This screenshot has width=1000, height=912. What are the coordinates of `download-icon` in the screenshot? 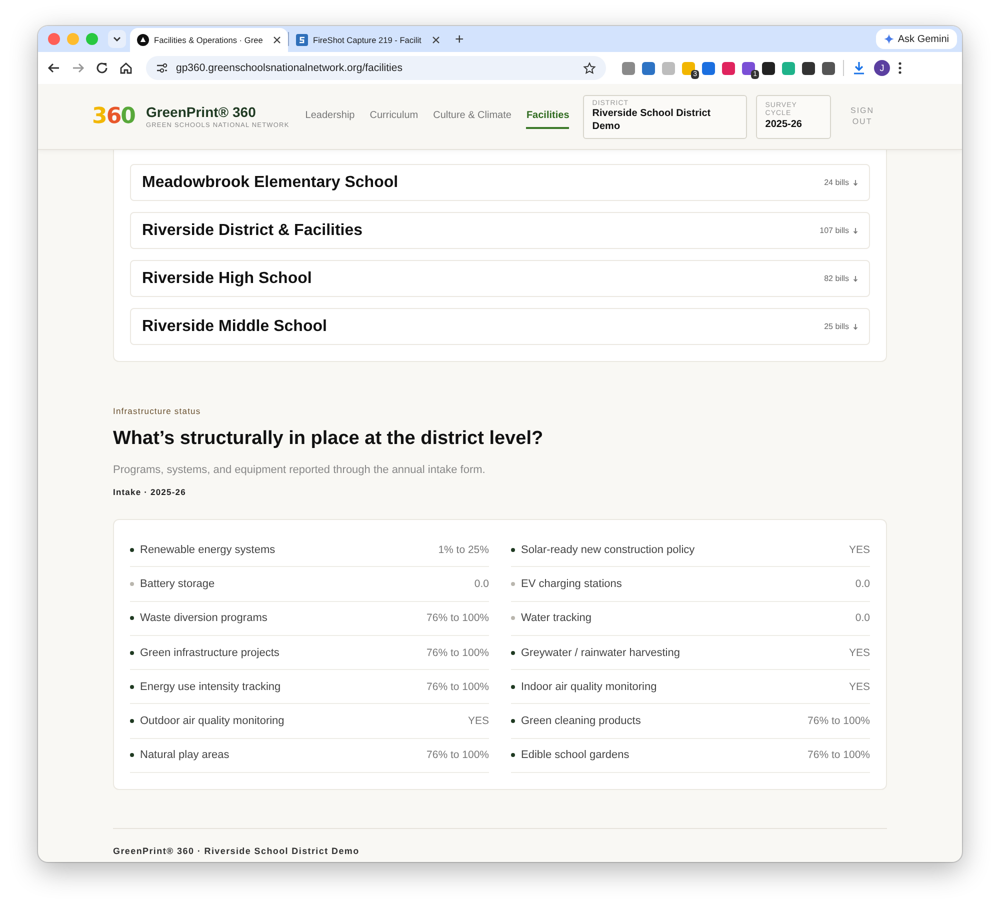 It's located at (859, 68).